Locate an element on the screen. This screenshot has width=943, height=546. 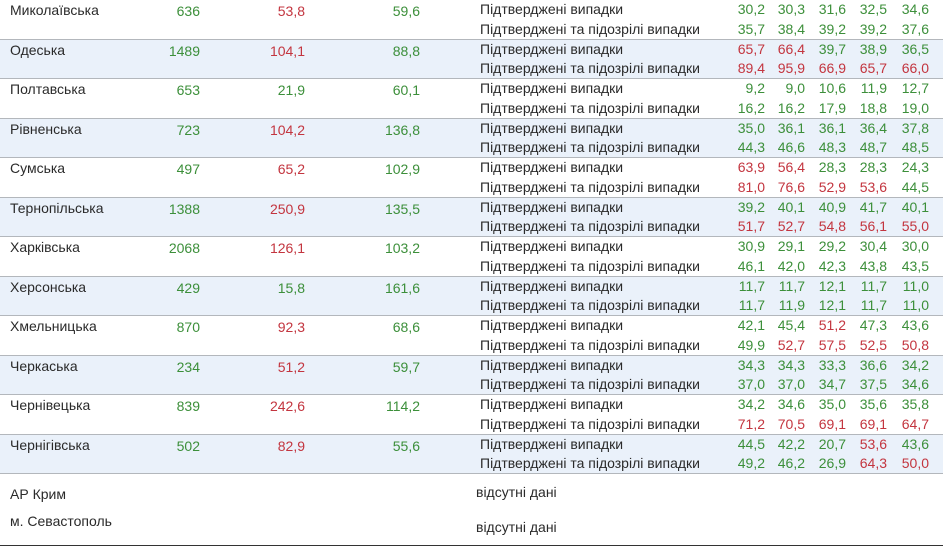
confirmed-subrow: Підтверджені випадки 34,3 34,3 33,3 36,6 34,2 is located at coordinates (471, 366).